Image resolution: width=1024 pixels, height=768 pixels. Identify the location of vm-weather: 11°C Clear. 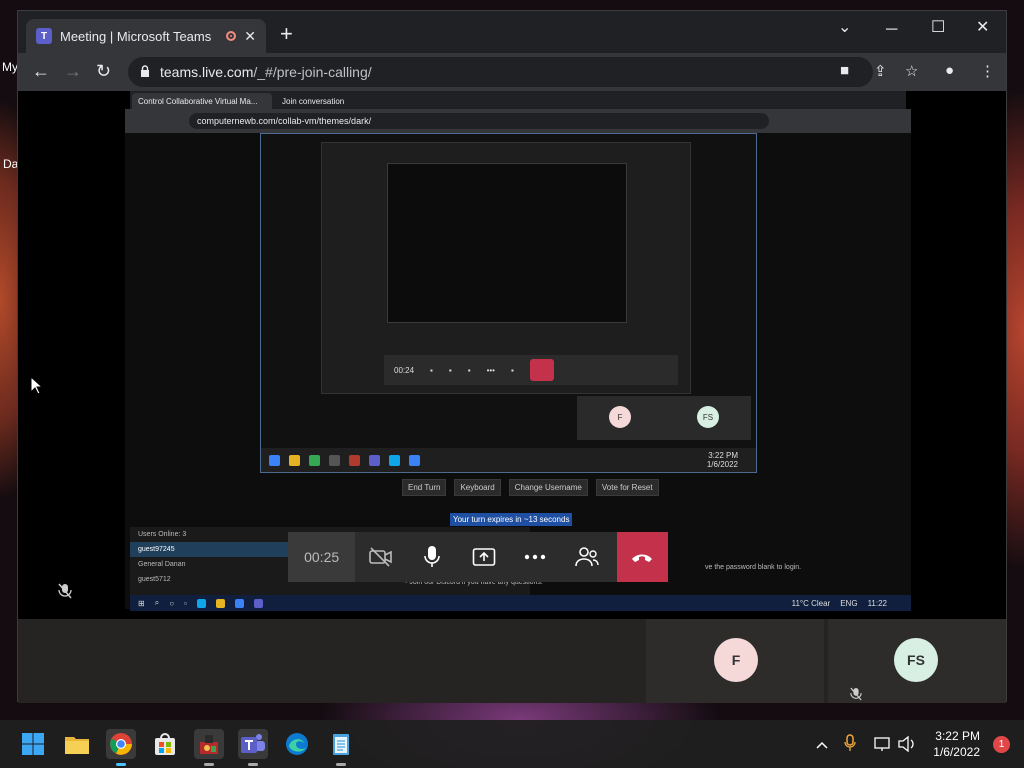
(811, 603).